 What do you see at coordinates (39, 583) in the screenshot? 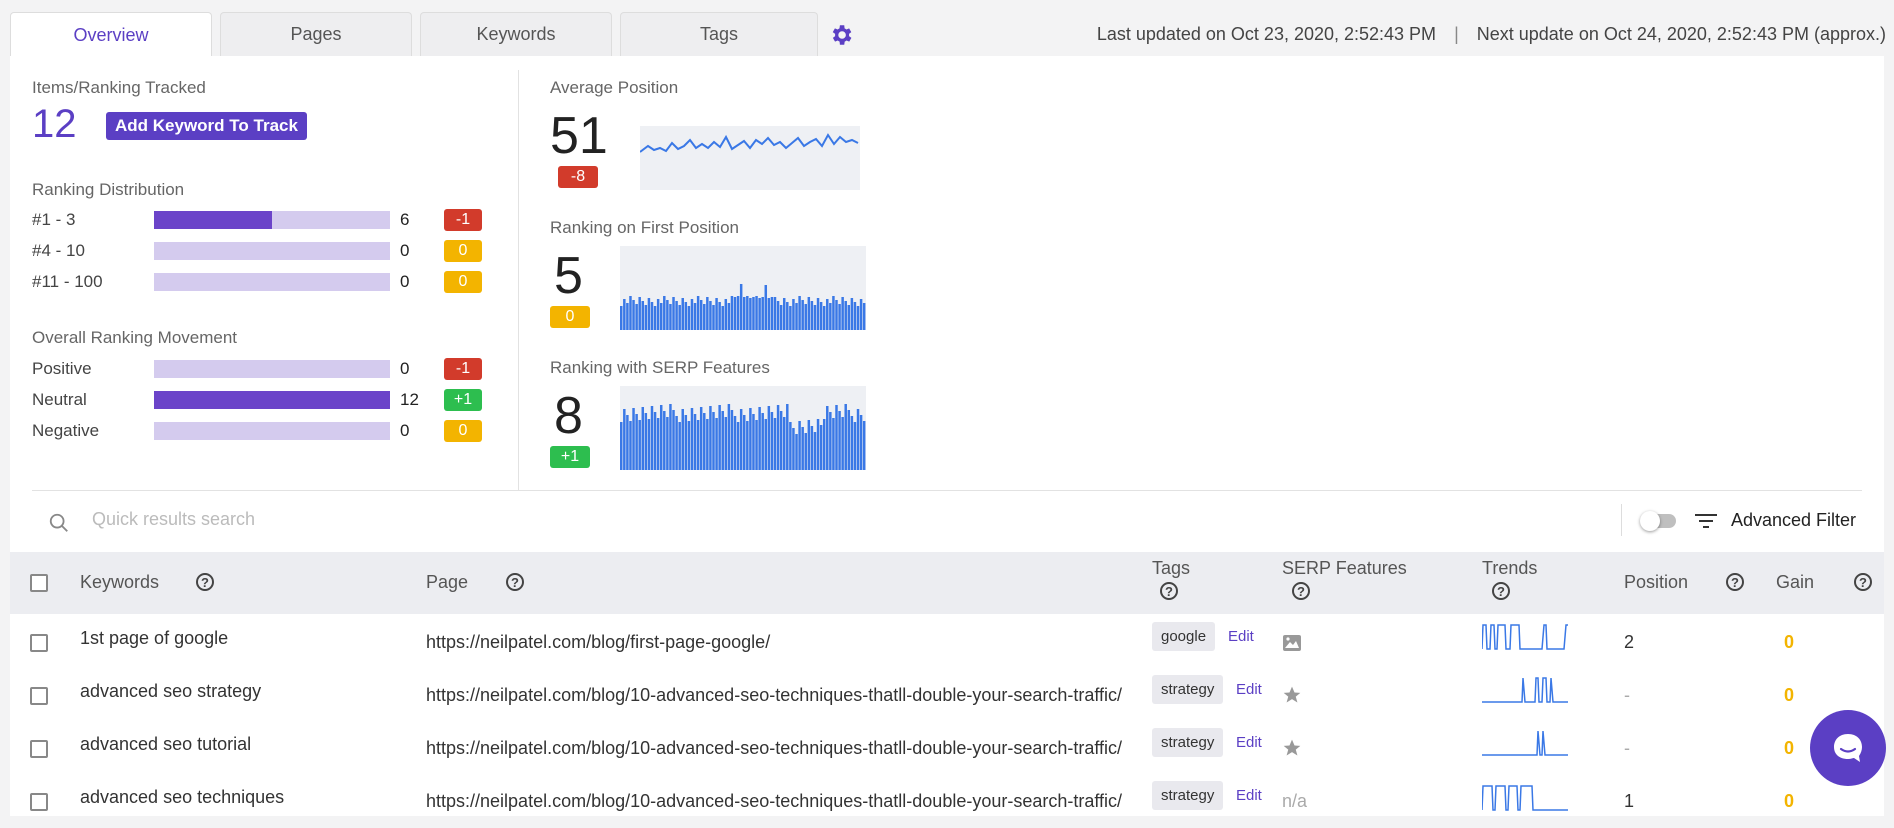
I see `select-all-checkbox` at bounding box center [39, 583].